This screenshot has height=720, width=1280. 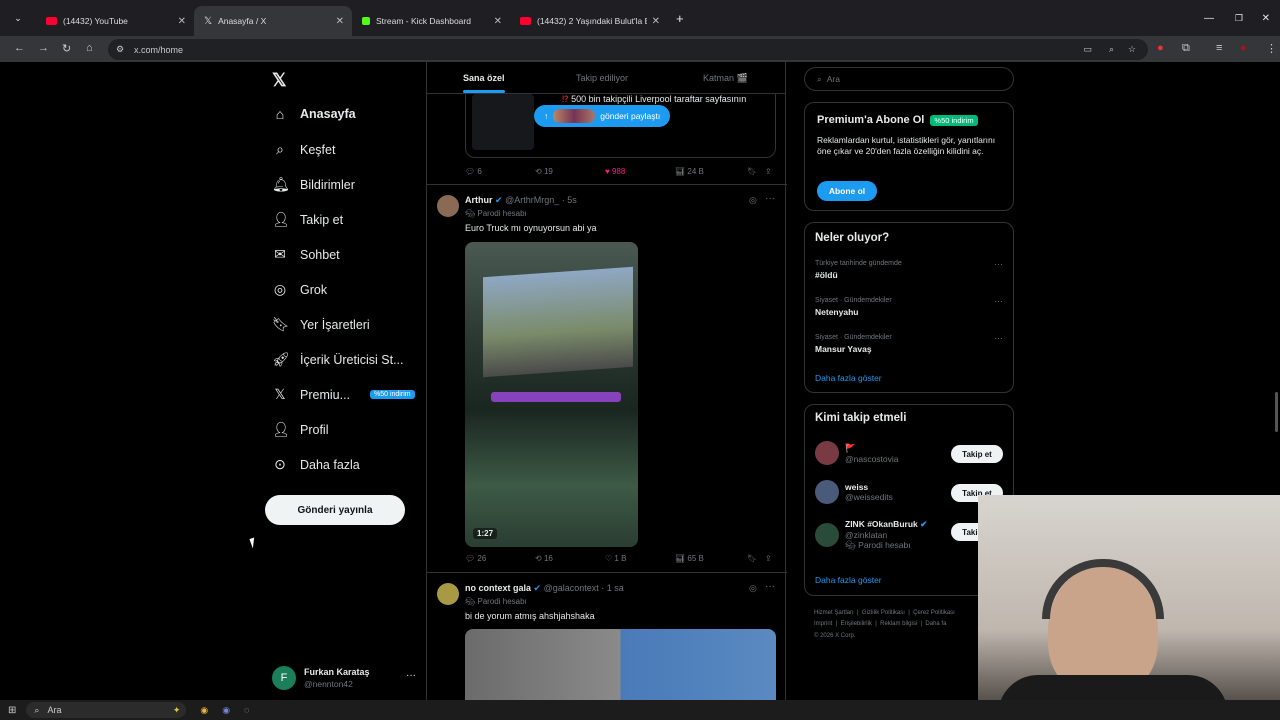 I want to click on author-handle: @galacontext, so click(x=571, y=588).